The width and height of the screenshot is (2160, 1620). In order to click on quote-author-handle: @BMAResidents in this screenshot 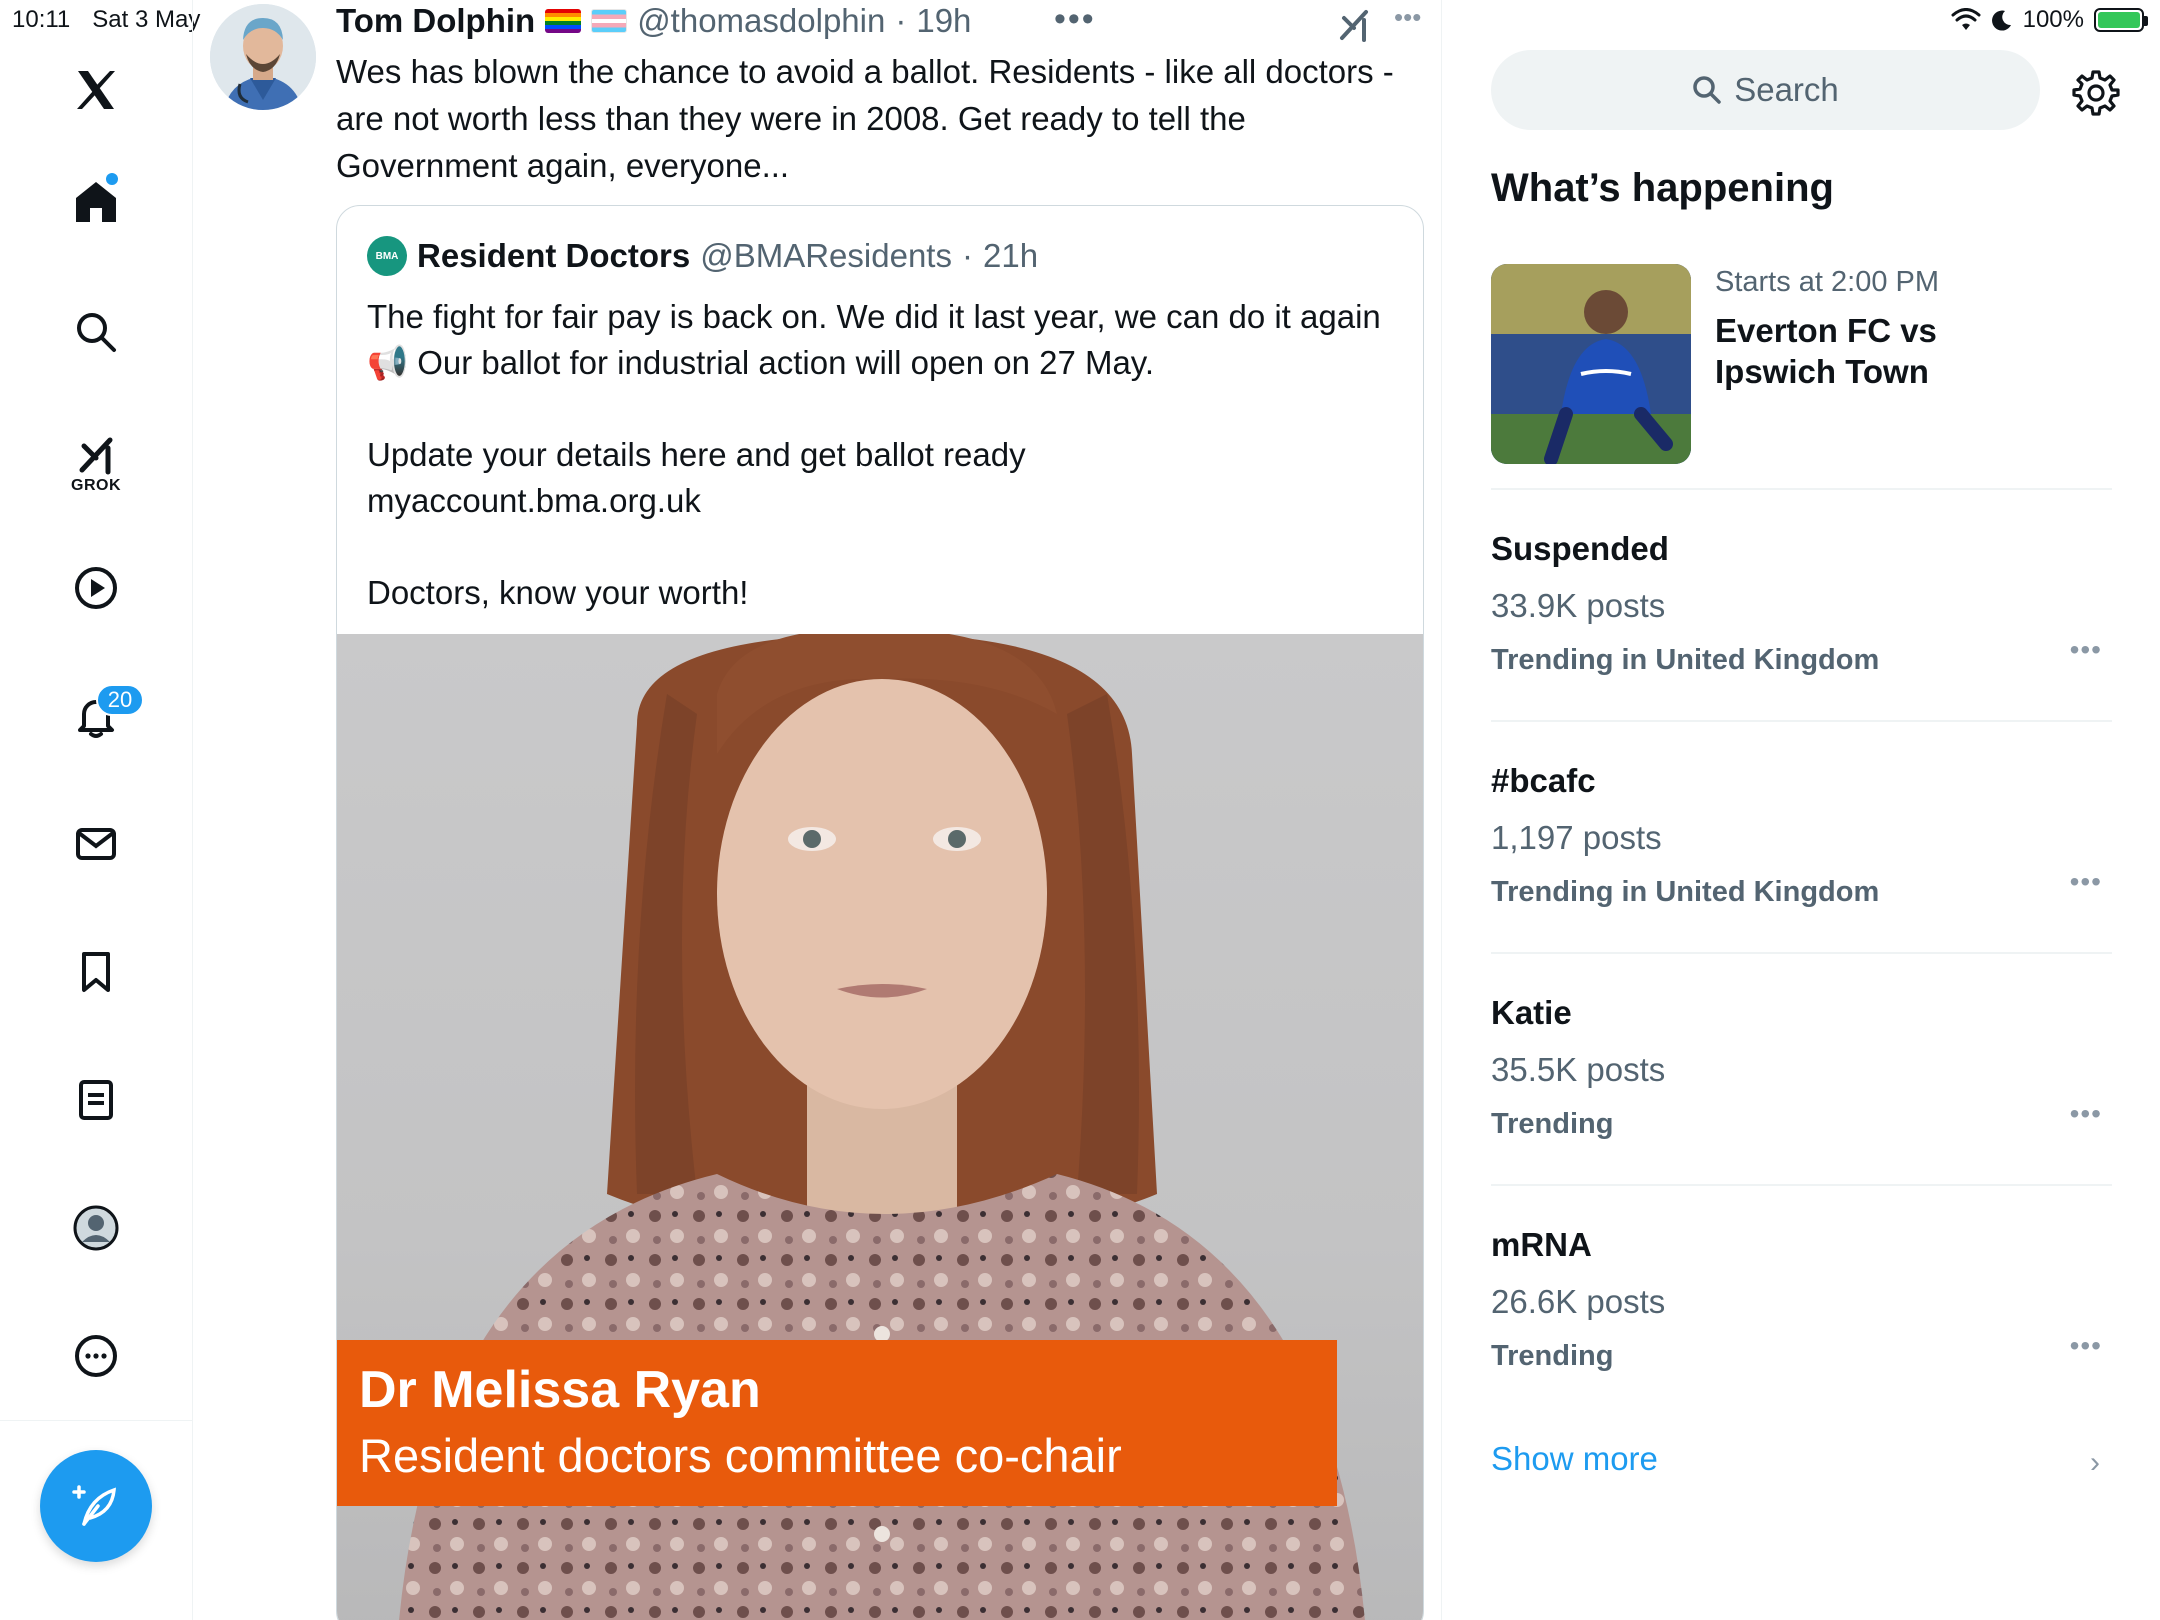, I will do `click(826, 256)`.